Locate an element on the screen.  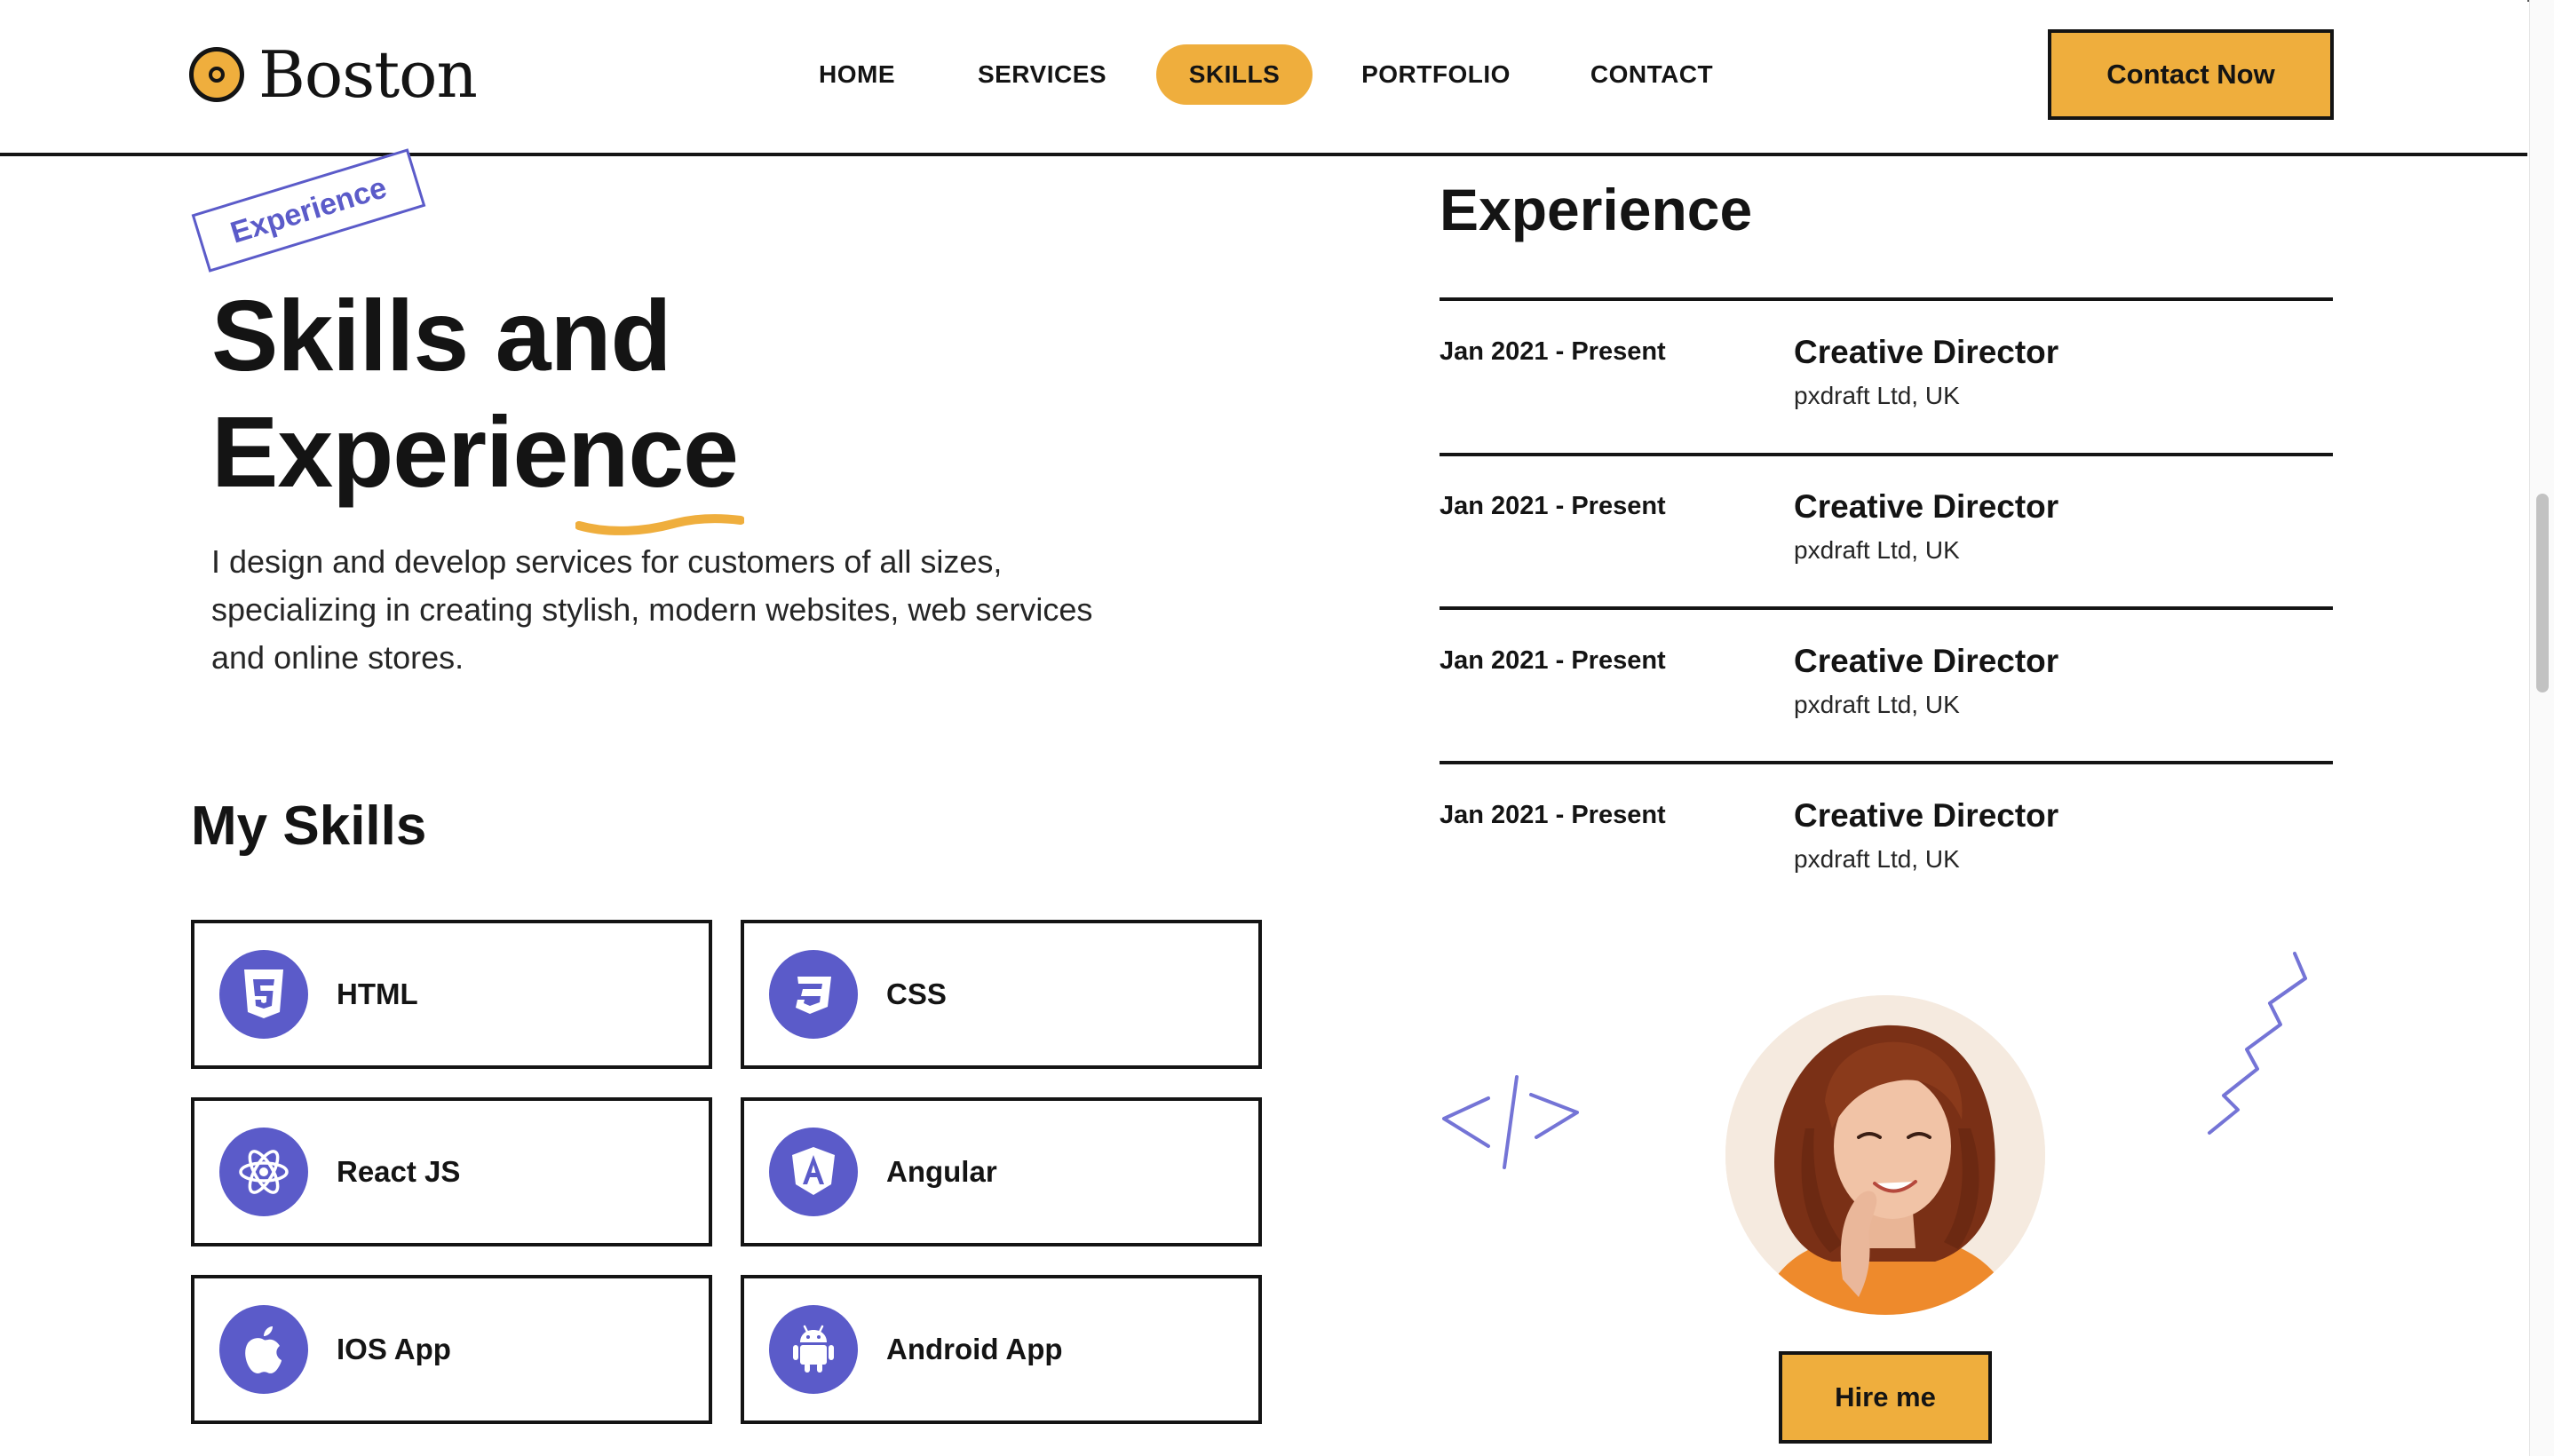
nav-portfolio: PORTFOLIO is located at coordinates (1436, 74).